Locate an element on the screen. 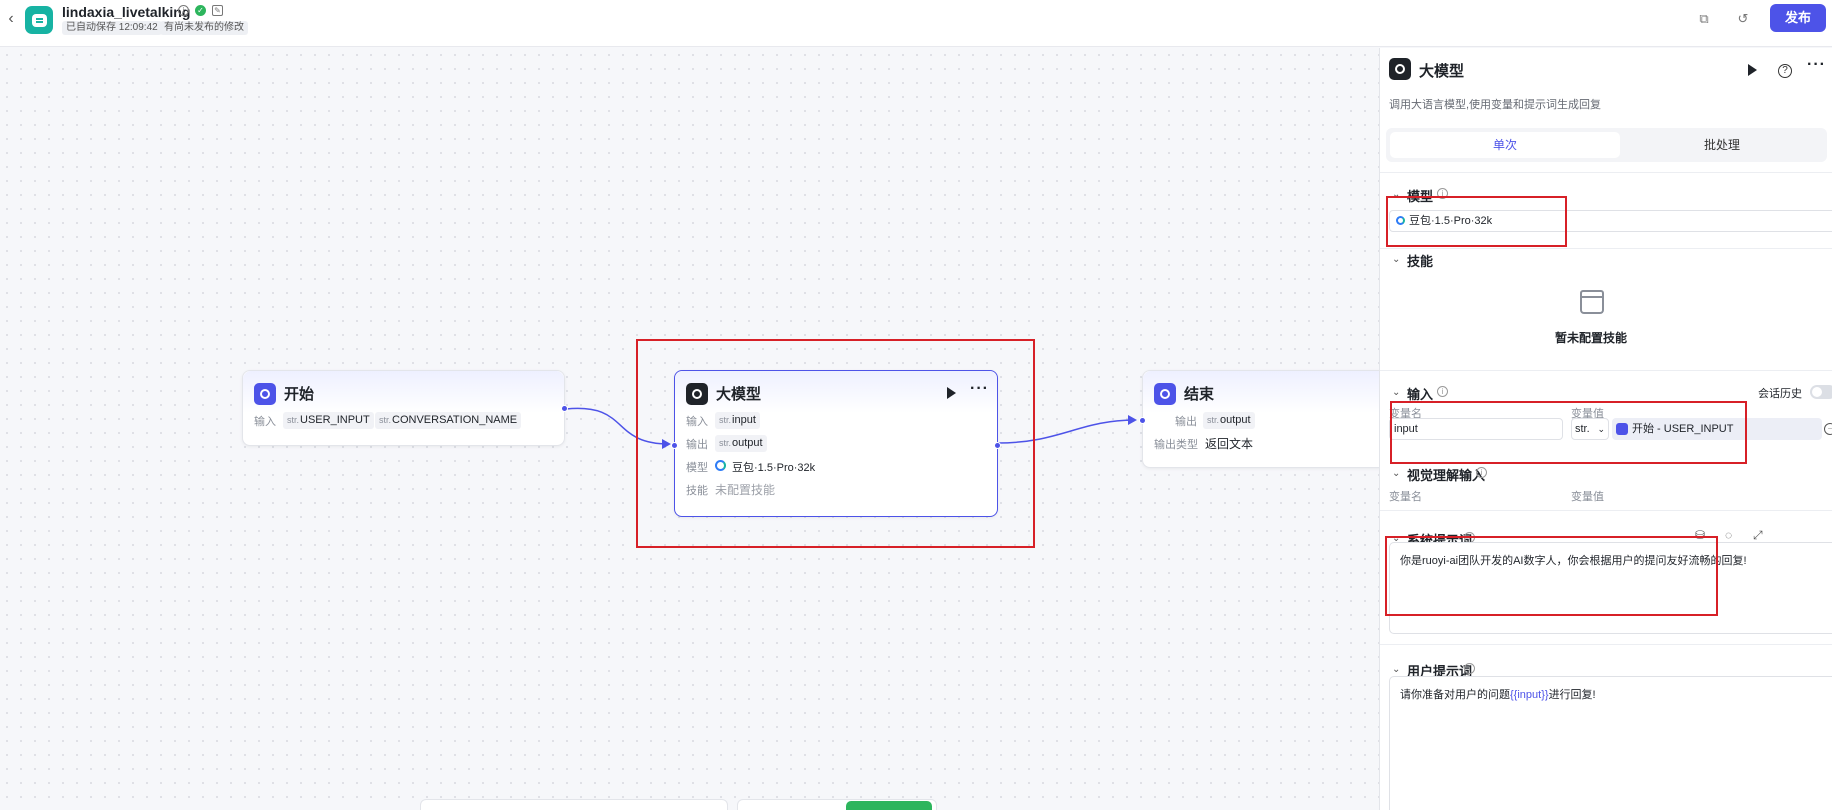 The height and width of the screenshot is (810, 1832). skills-empty-text: 暂未配置技能 is located at coordinates (1591, 338).